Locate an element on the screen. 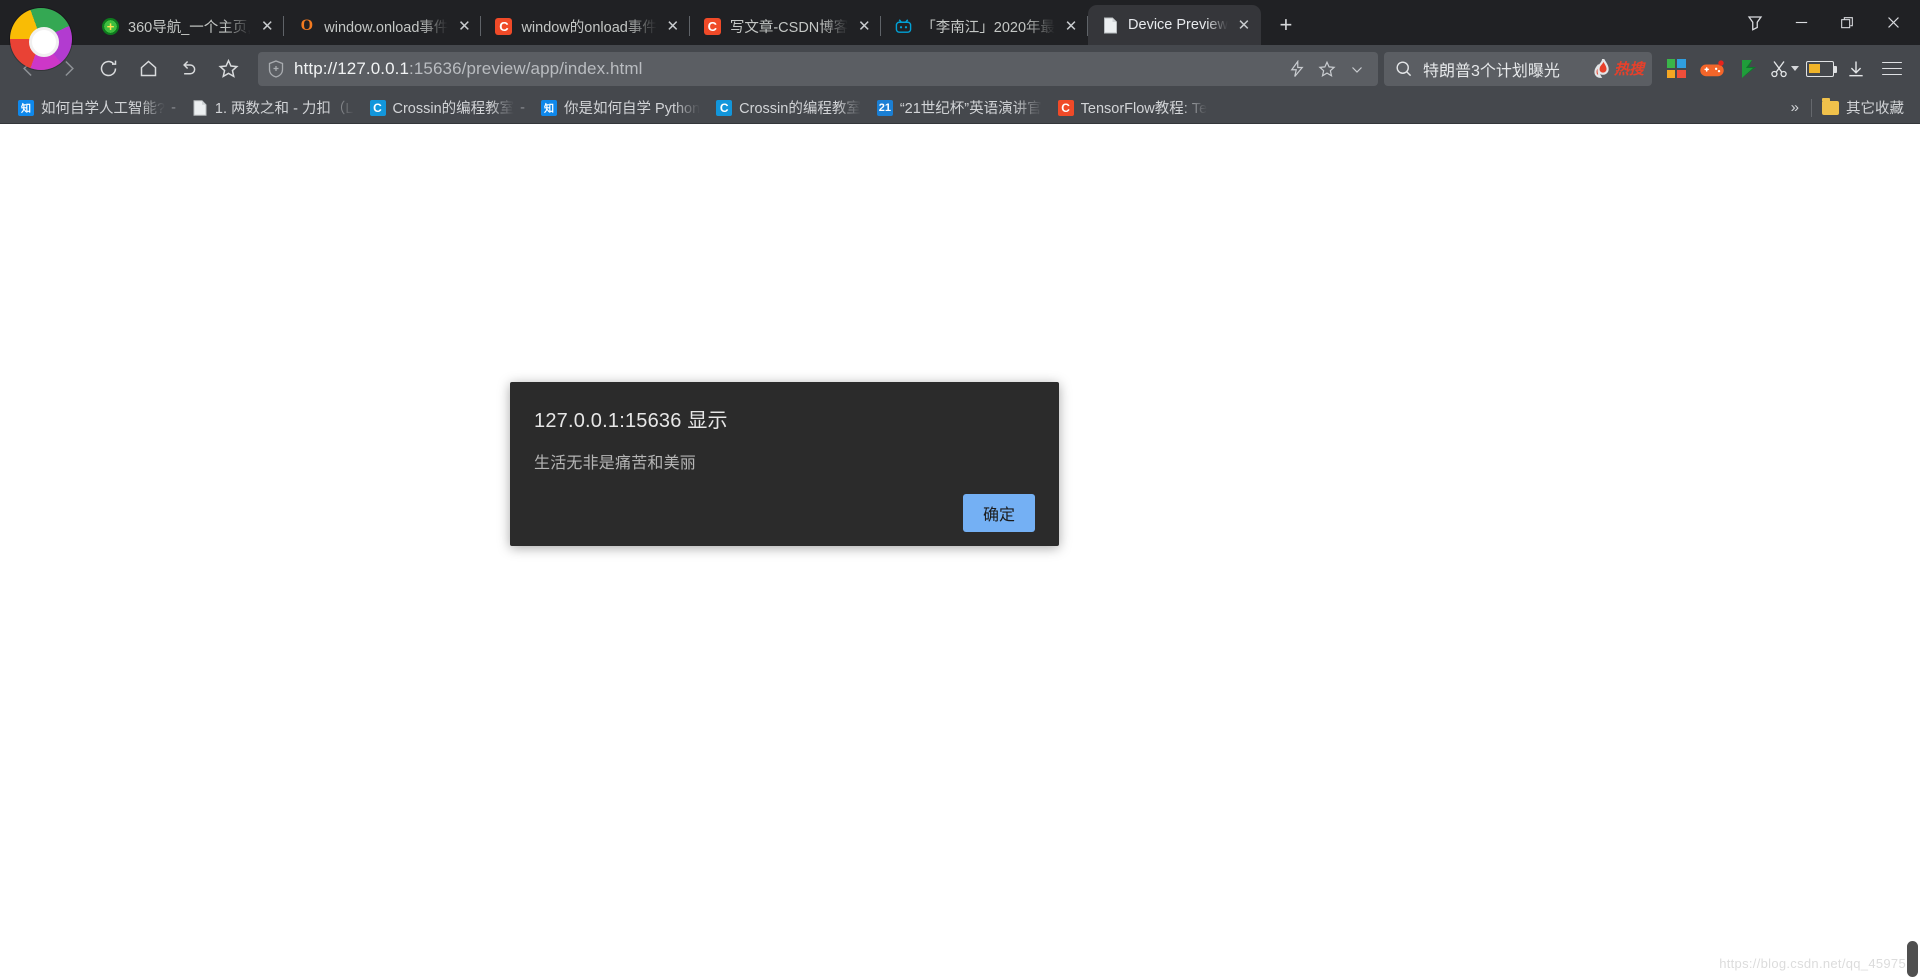  tab-window-onload-csdn: C window的onload事件 ✕ is located at coordinates (586, 26).